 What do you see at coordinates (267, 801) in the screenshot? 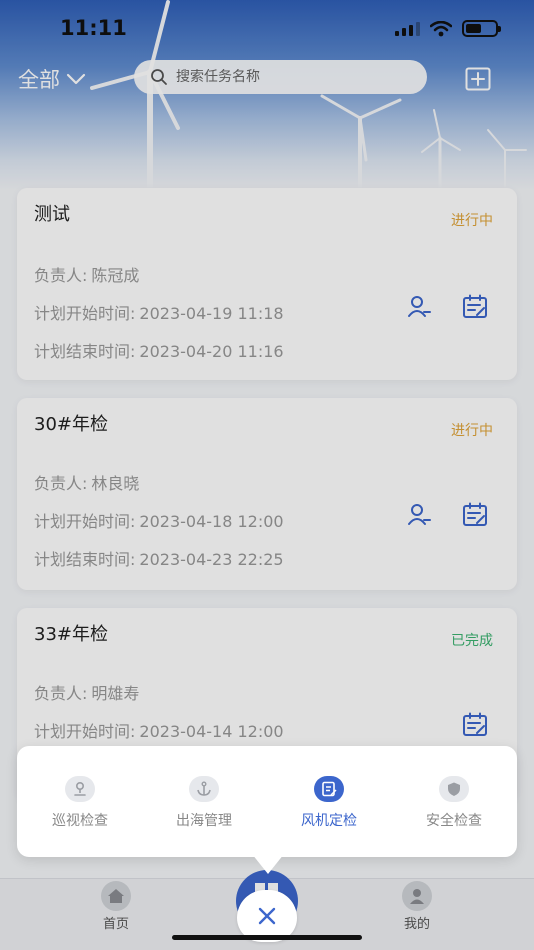
I see `quick-action-popup: 巡视检查 出海管理 风机定检 安全检查` at bounding box center [267, 801].